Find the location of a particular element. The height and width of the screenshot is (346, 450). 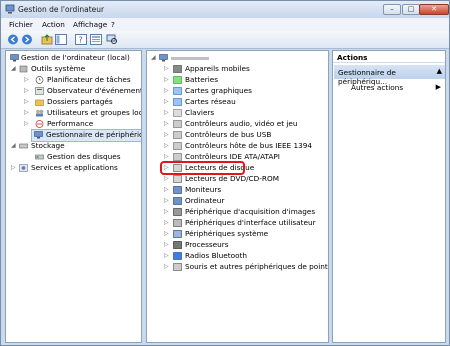

device-category-label: Contrôleurs de bus USB is located at coordinates (228, 134).